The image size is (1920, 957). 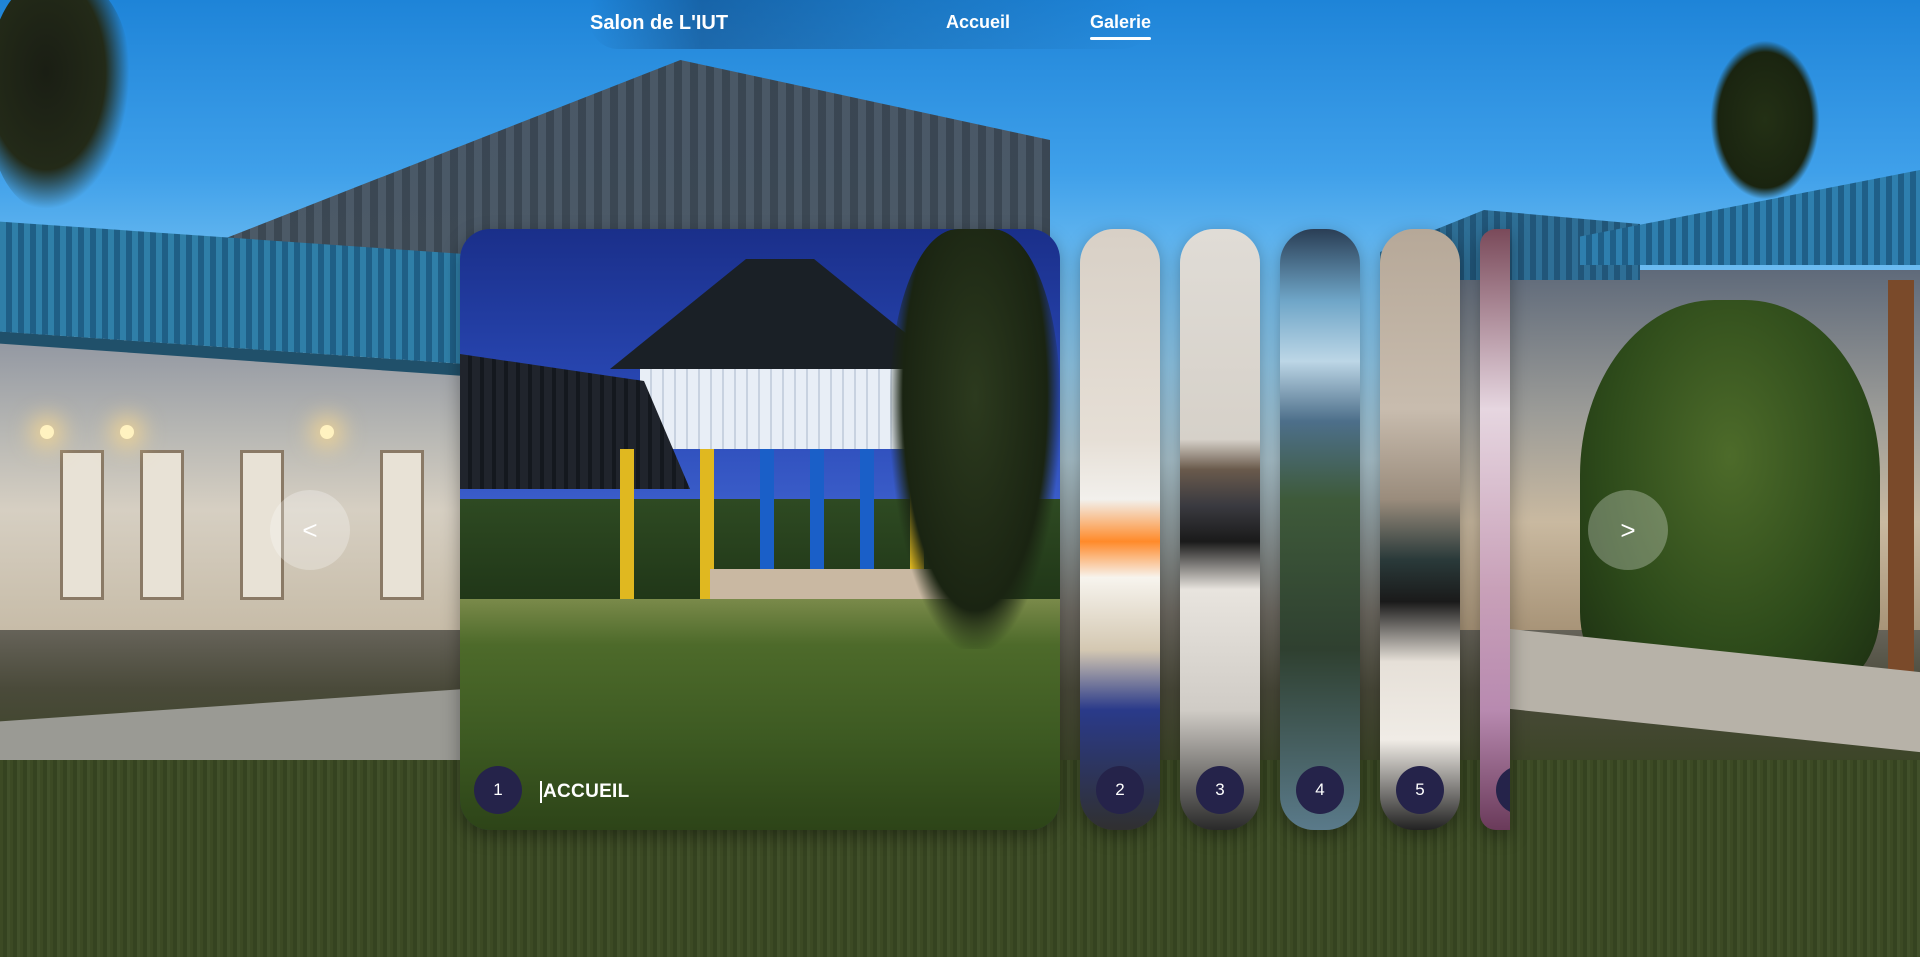 What do you see at coordinates (1320, 529) in the screenshot?
I see `gallery-slide-4: 4` at bounding box center [1320, 529].